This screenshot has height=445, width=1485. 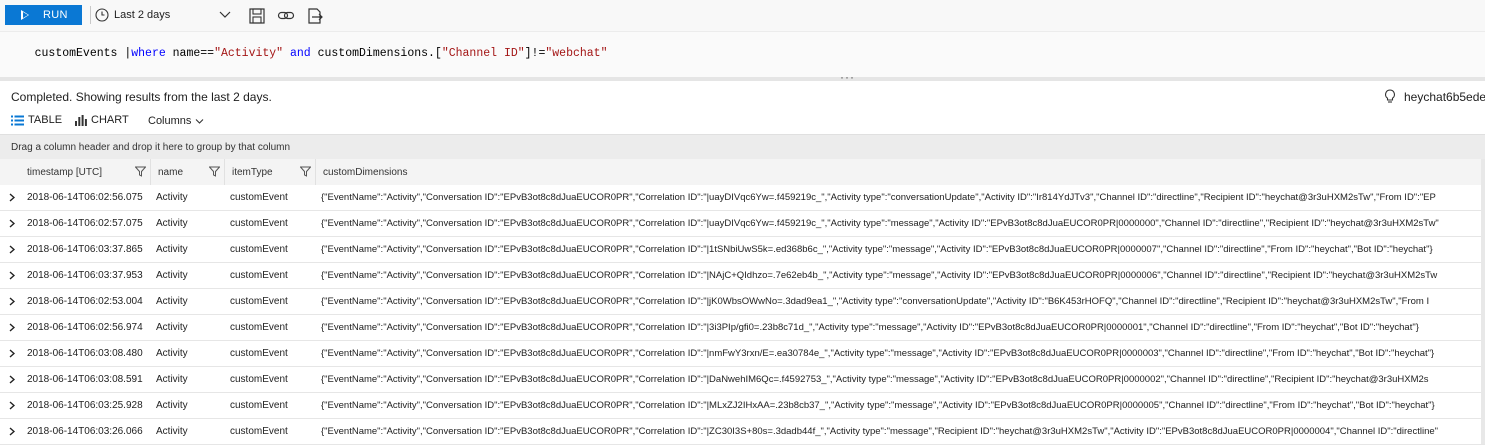 What do you see at coordinates (576, 53) in the screenshot?
I see `query-string: "webchat"` at bounding box center [576, 53].